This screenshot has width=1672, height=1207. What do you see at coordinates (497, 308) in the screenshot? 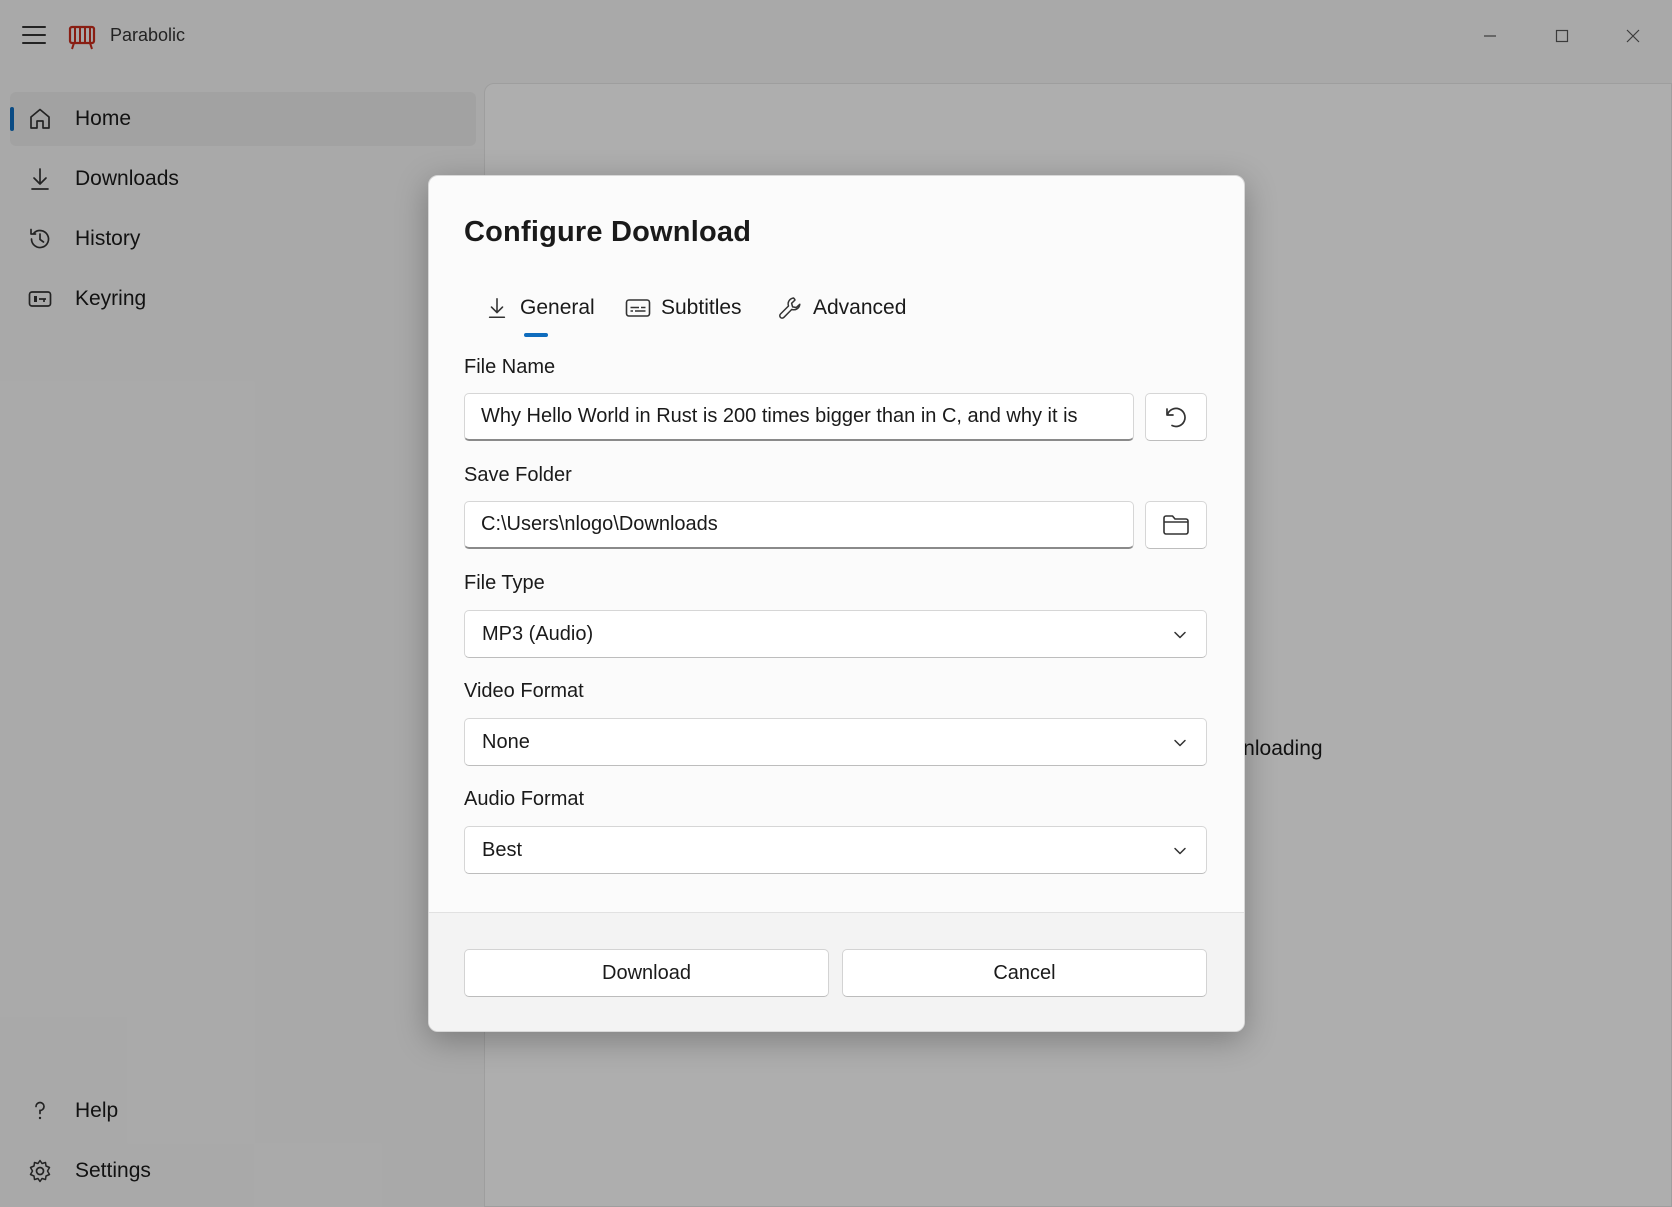
I see `download-icon` at bounding box center [497, 308].